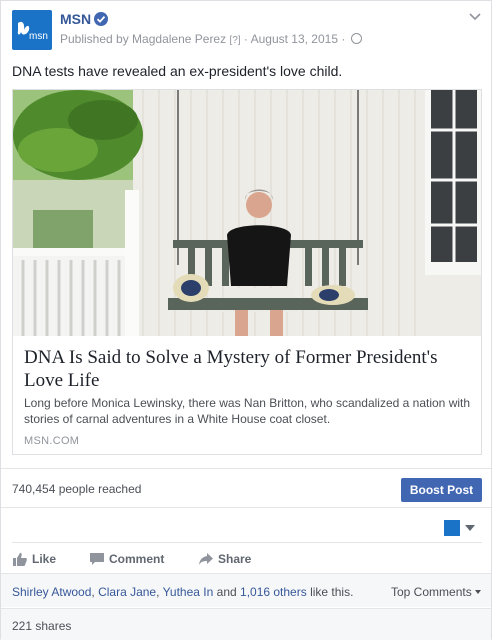  Describe the element at coordinates (101, 19) in the screenshot. I see `verified-badge-icon` at that location.